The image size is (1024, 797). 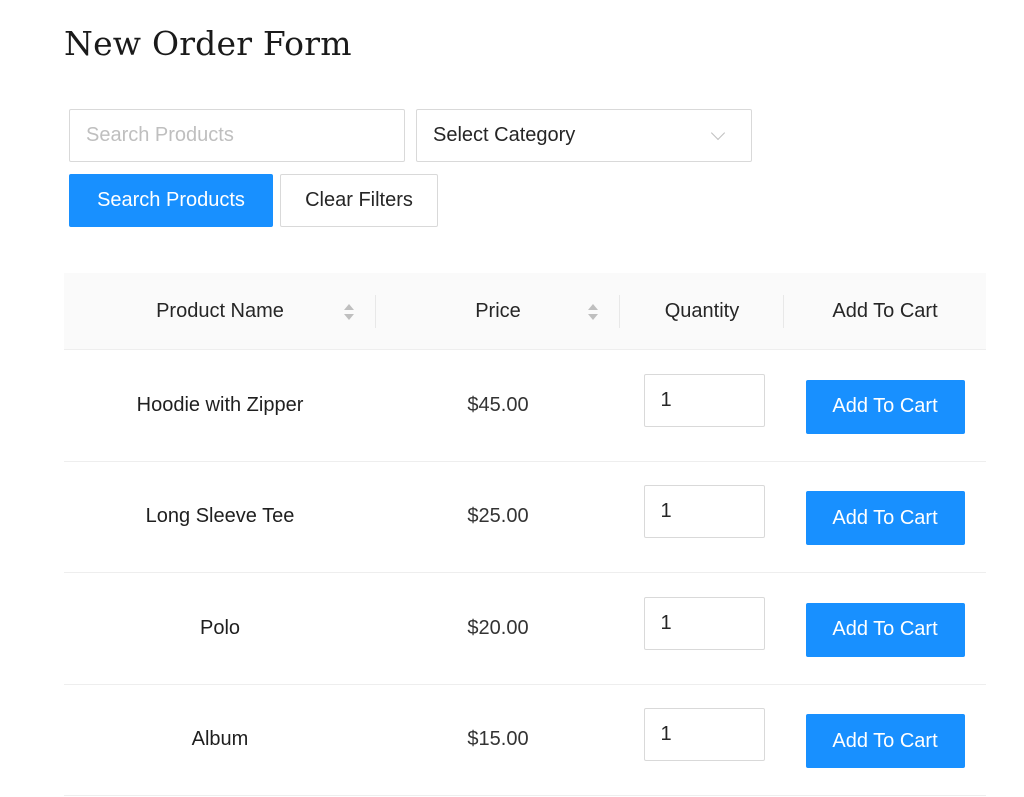 I want to click on product-name-cell: Album, so click(x=220, y=739).